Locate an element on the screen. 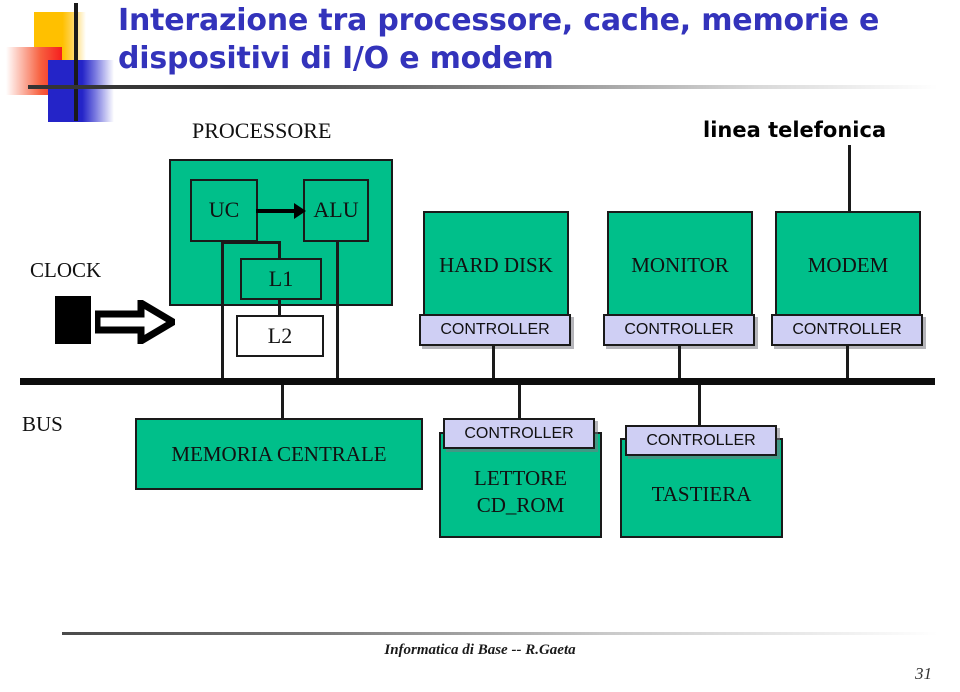 This screenshot has height=692, width=960. l2-cache-box: L2 is located at coordinates (280, 336).